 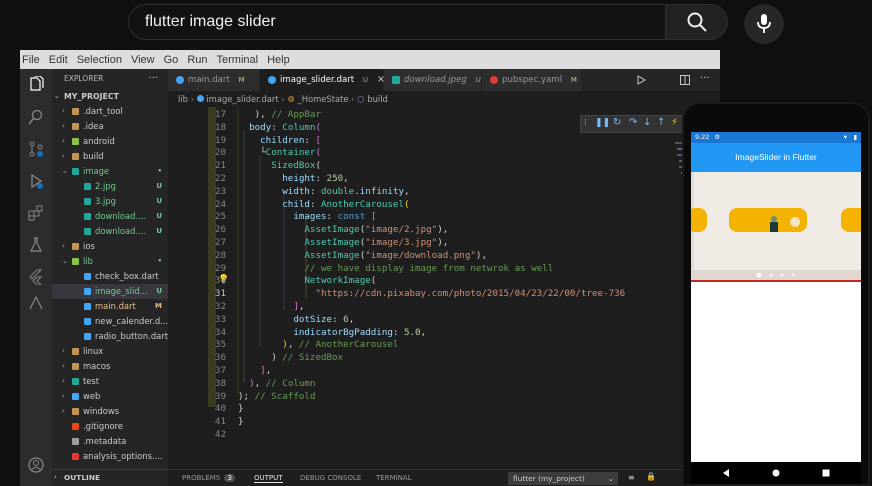 What do you see at coordinates (110, 201) in the screenshot?
I see `file-item: 3.jpg U` at bounding box center [110, 201].